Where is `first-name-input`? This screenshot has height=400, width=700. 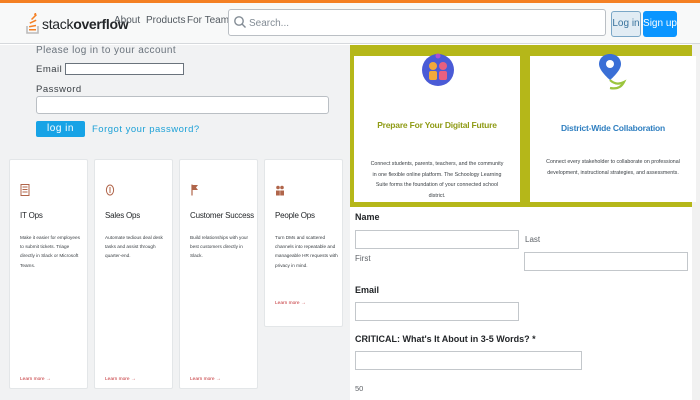
first-name-input is located at coordinates (437, 239).